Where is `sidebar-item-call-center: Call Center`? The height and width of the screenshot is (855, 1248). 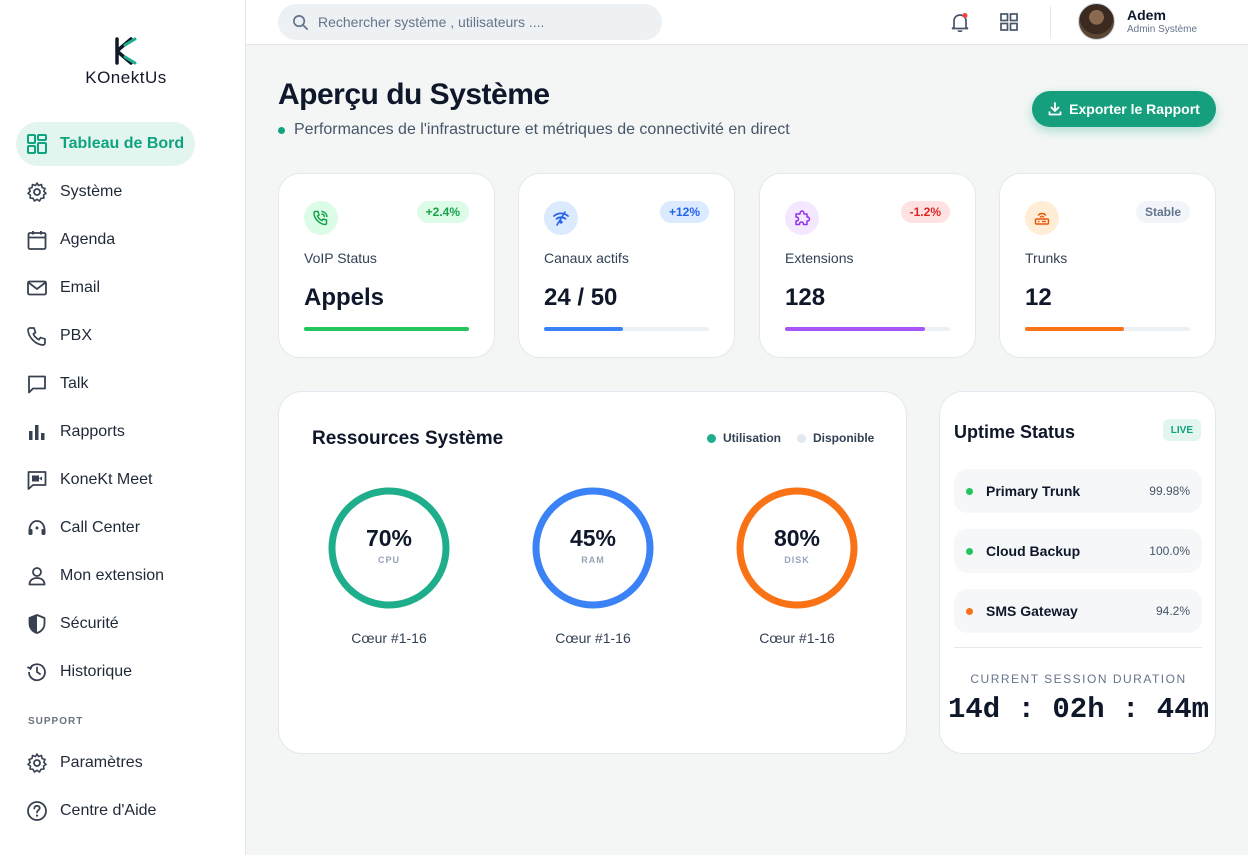 sidebar-item-call-center: Call Center is located at coordinates (78, 528).